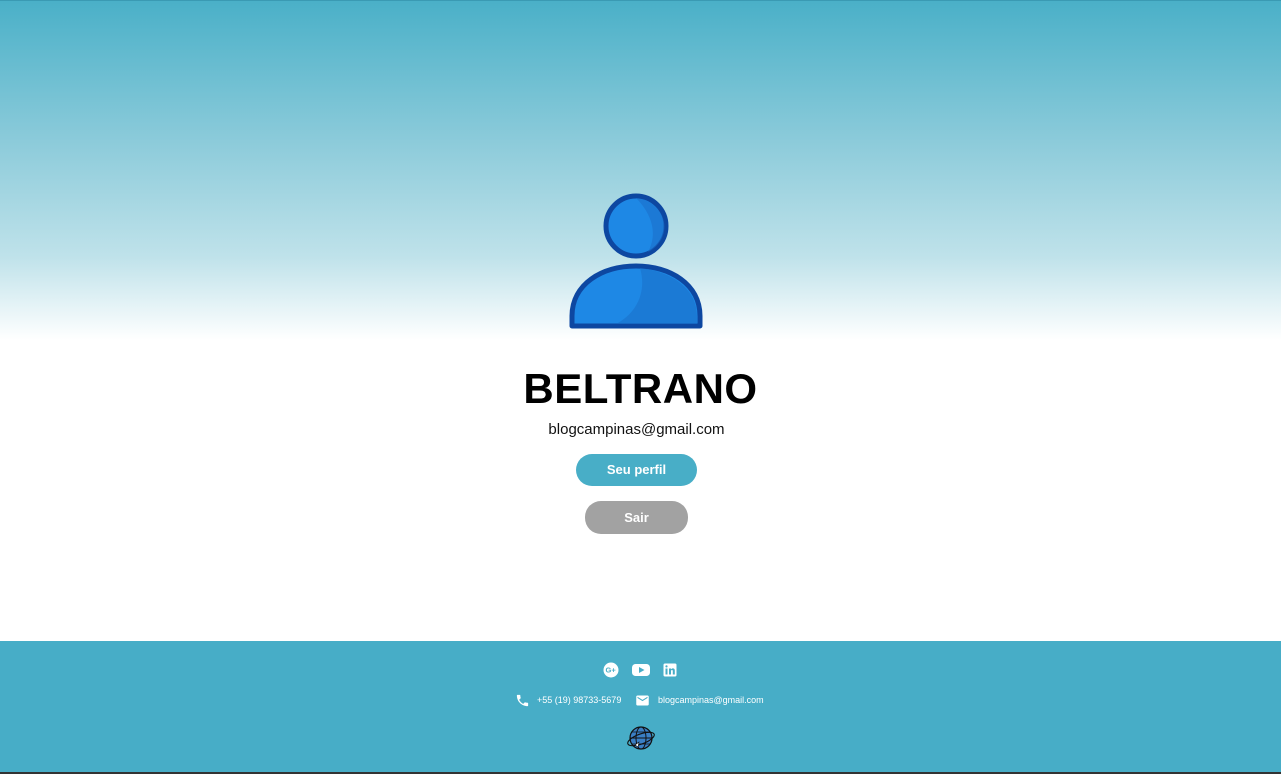 Image resolution: width=1281 pixels, height=774 pixels. What do you see at coordinates (522, 700) in the screenshot?
I see `phone-icon` at bounding box center [522, 700].